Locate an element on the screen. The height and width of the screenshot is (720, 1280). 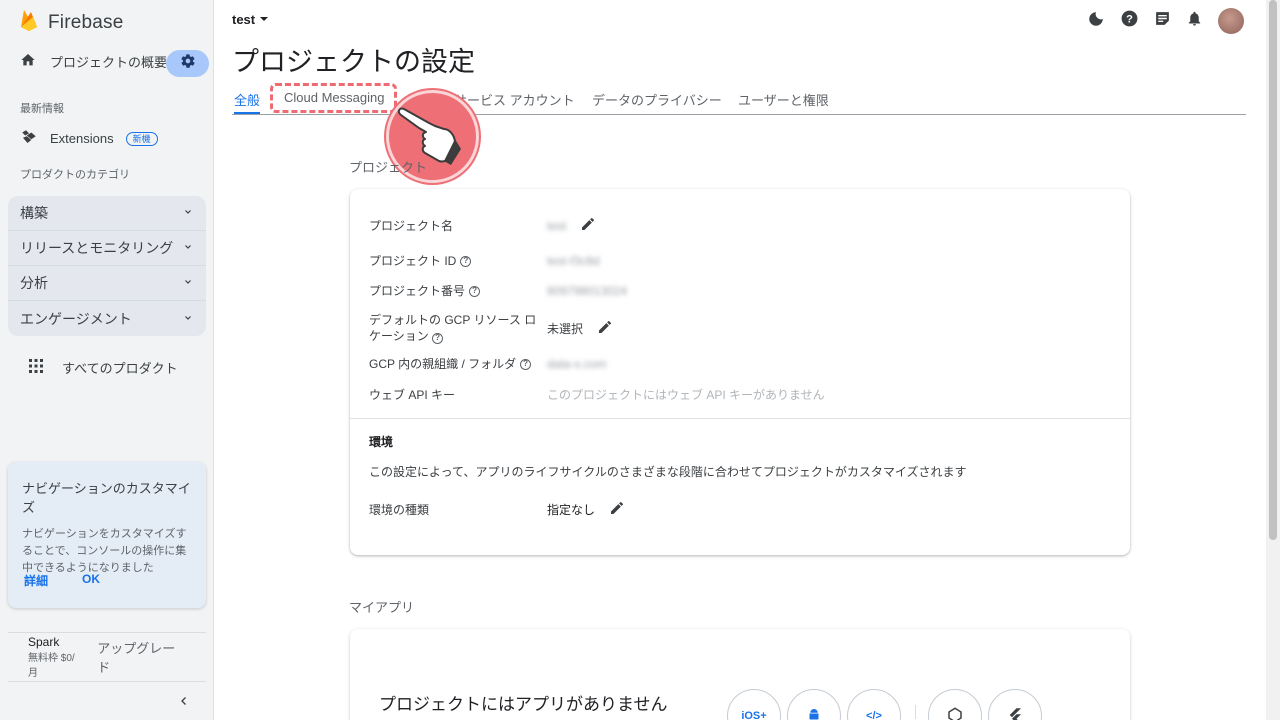
upgrade-button: アップグレード is located at coordinates (141, 657).